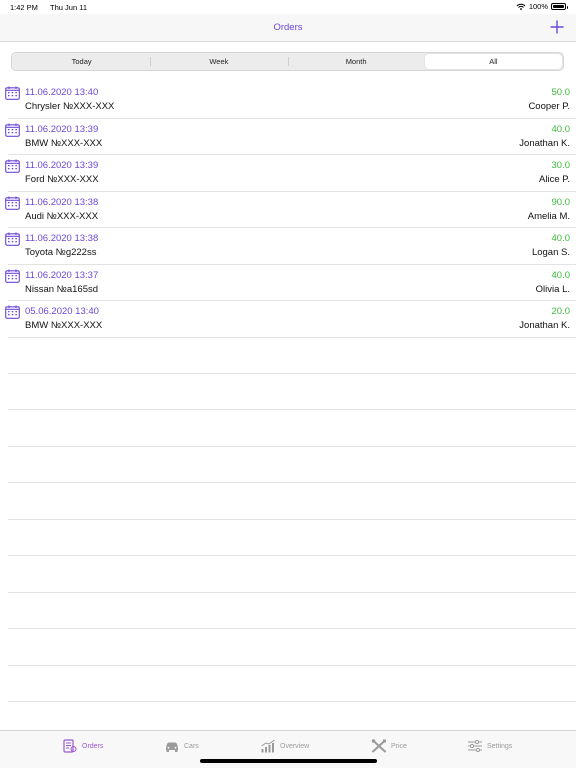 The image size is (576, 768). What do you see at coordinates (557, 27) in the screenshot?
I see `add-order-button` at bounding box center [557, 27].